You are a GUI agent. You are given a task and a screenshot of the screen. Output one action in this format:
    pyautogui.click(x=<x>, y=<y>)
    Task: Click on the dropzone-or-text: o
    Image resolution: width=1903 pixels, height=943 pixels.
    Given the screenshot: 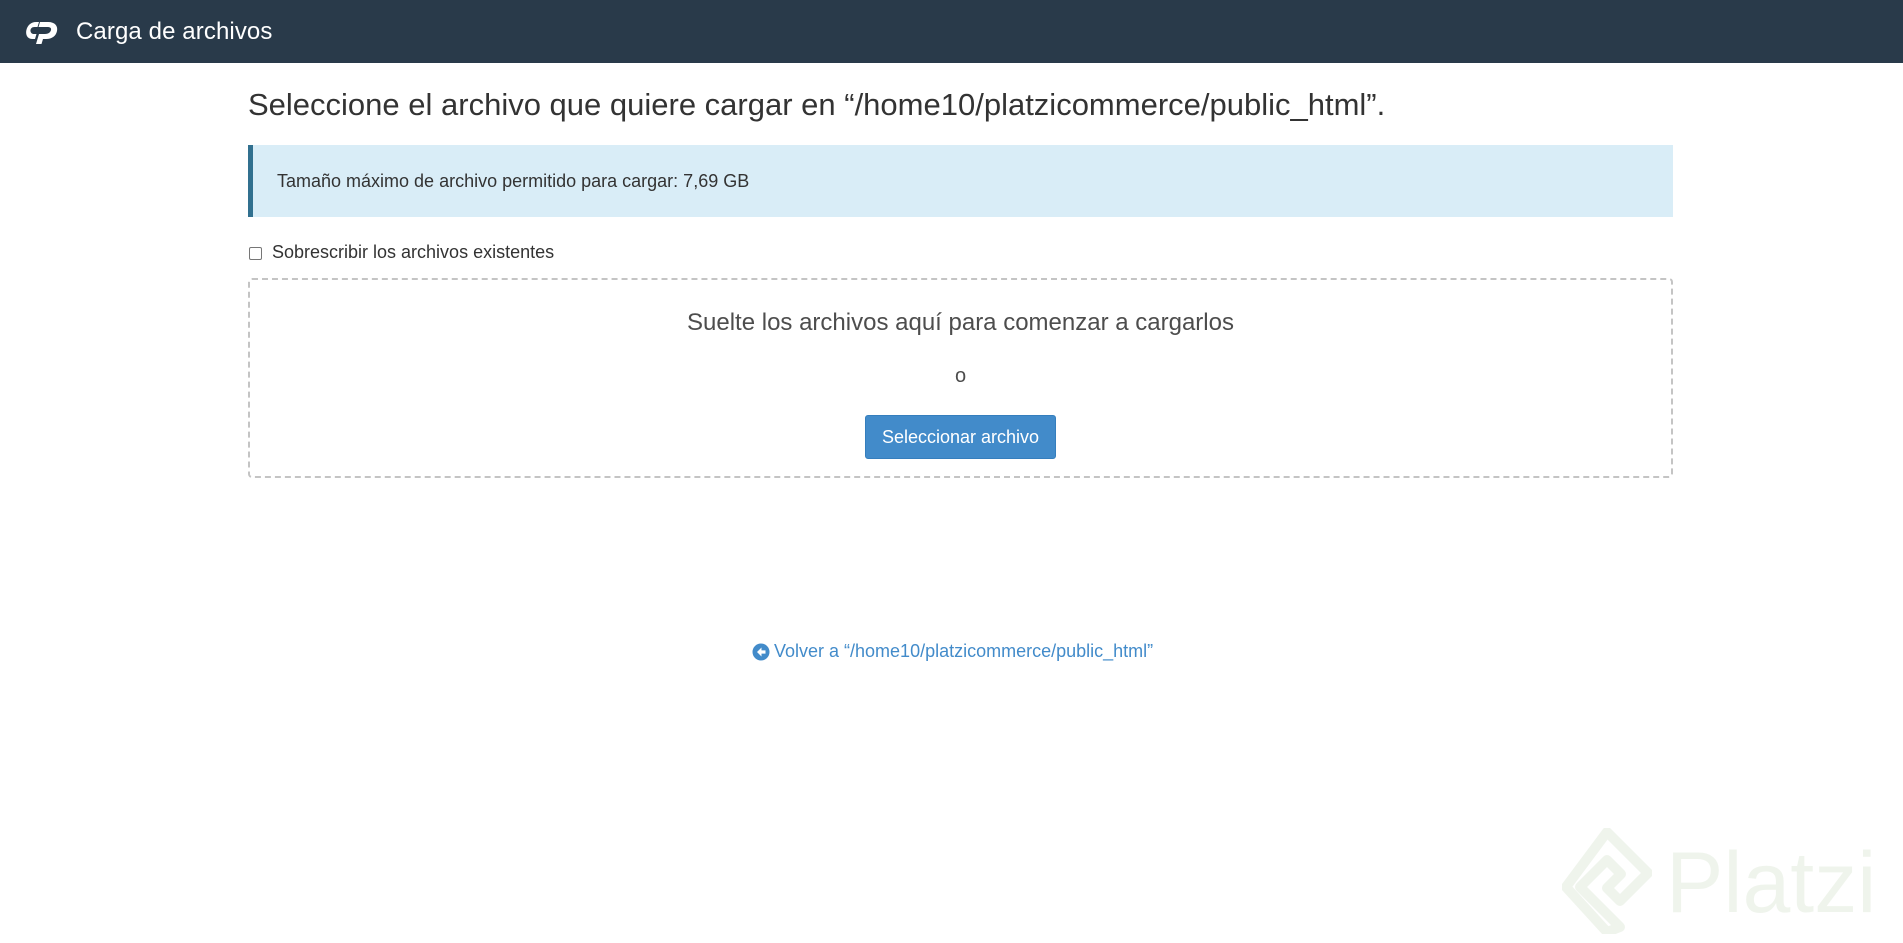 What is the action you would take?
    pyautogui.click(x=960, y=376)
    